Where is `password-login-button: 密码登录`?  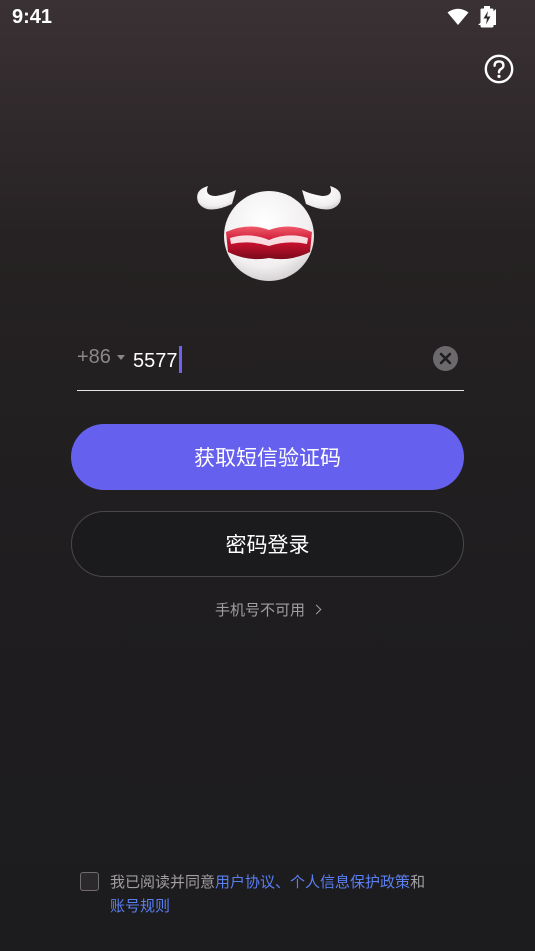 password-login-button: 密码登录 is located at coordinates (267, 544).